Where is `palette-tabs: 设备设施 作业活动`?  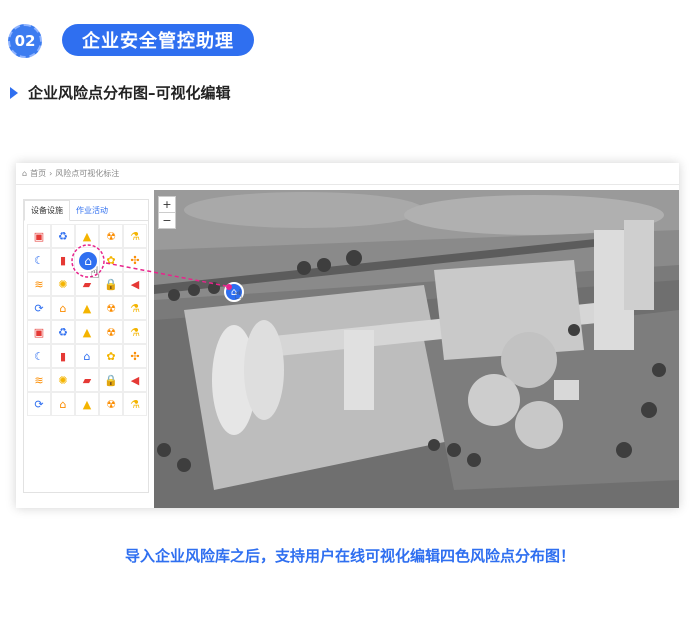
palette-tabs: 设备设施 作业活动 is located at coordinates (86, 210).